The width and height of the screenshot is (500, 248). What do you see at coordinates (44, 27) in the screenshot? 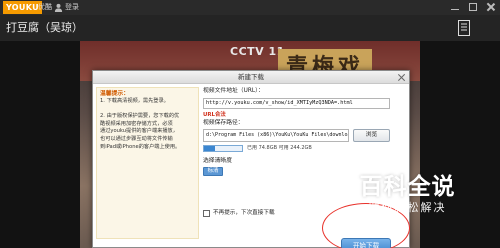
I see `video-title: 打豆腐（吴琼）` at bounding box center [44, 27].